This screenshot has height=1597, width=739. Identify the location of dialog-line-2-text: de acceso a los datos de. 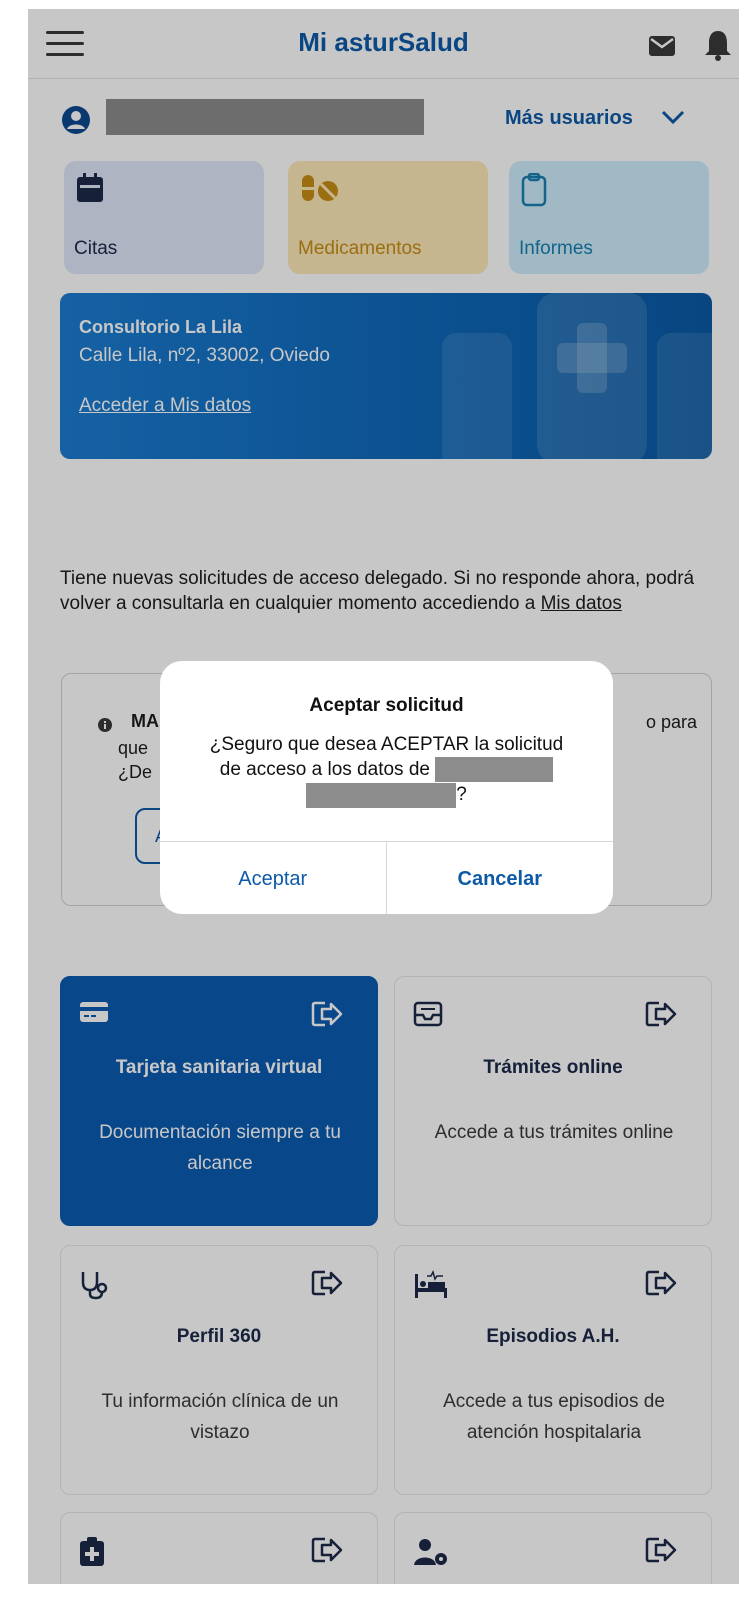
(327, 769).